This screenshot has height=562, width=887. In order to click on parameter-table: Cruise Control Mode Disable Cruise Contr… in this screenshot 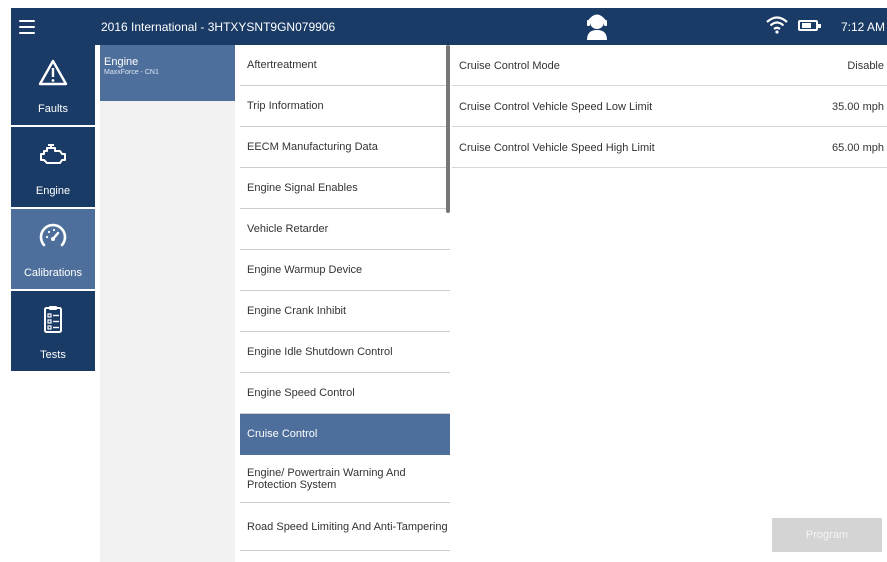, I will do `click(669, 106)`.